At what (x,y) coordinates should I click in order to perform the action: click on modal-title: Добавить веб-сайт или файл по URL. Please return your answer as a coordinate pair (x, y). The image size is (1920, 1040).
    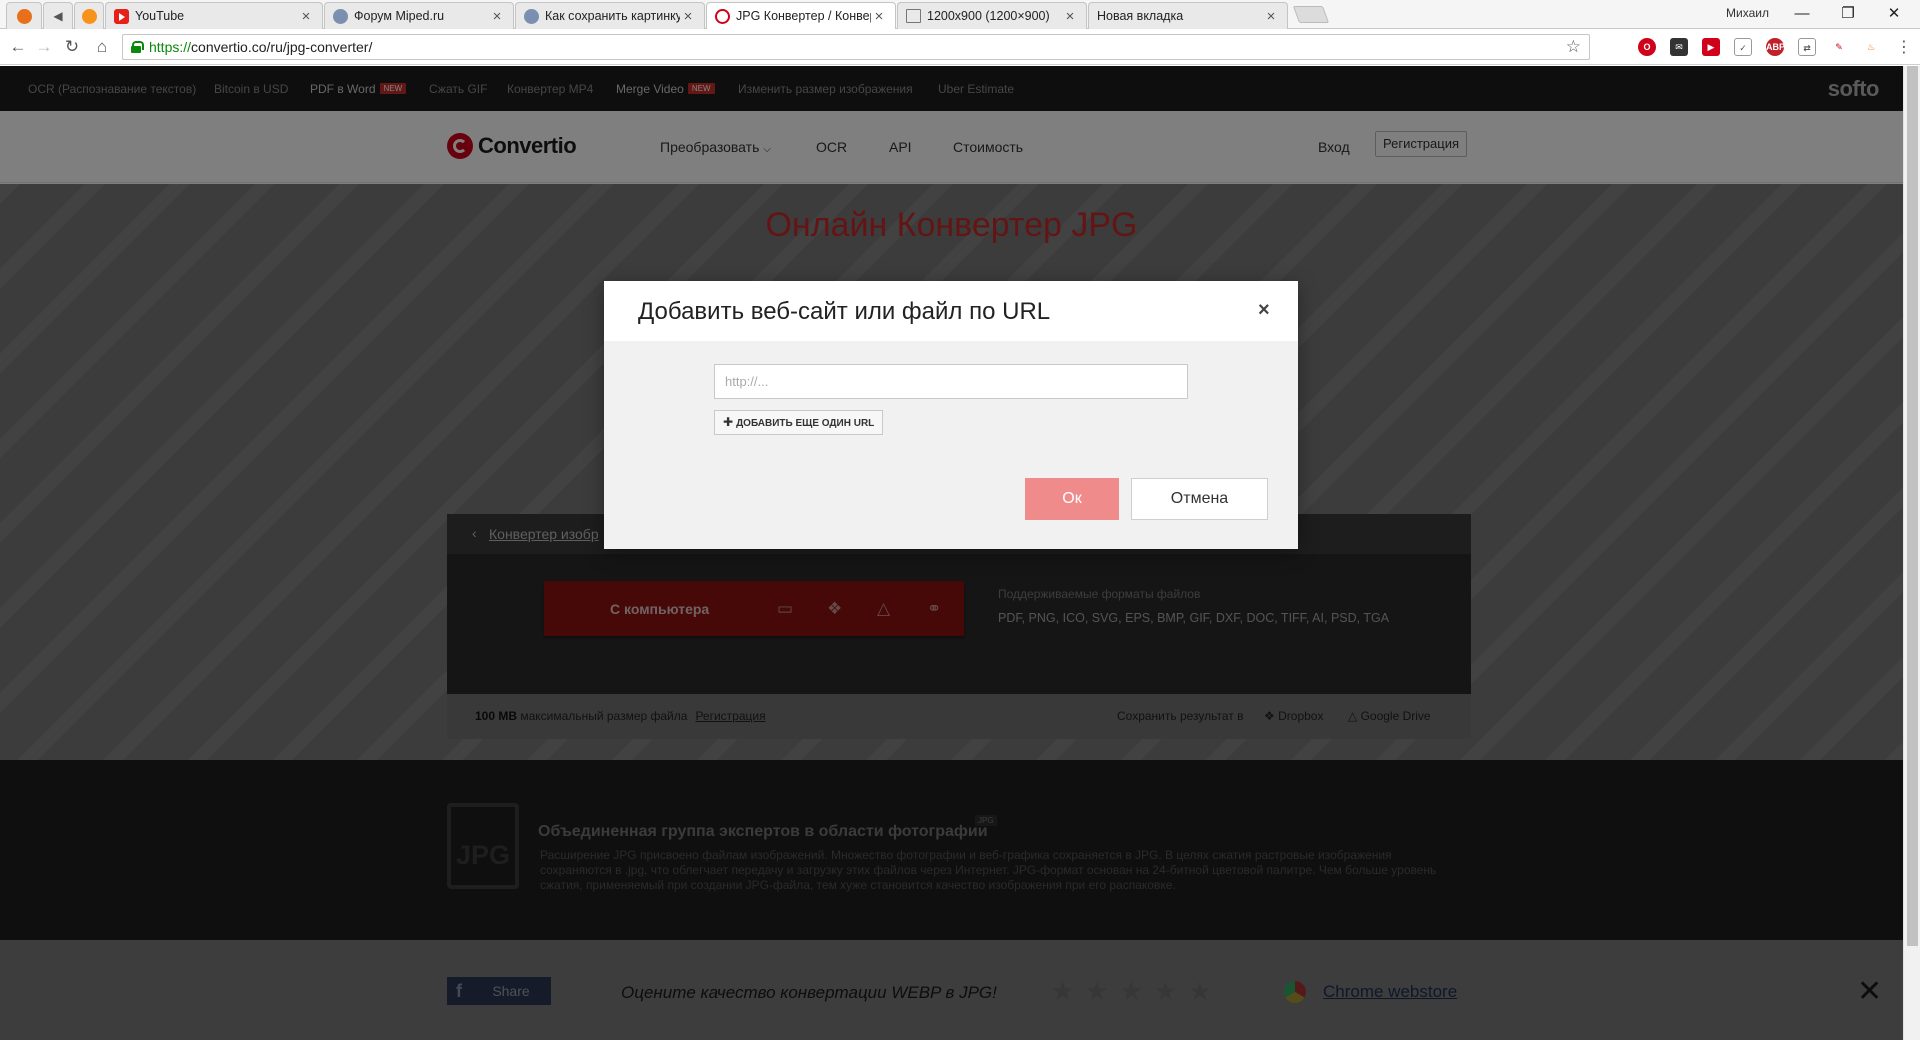
    Looking at the image, I should click on (844, 311).